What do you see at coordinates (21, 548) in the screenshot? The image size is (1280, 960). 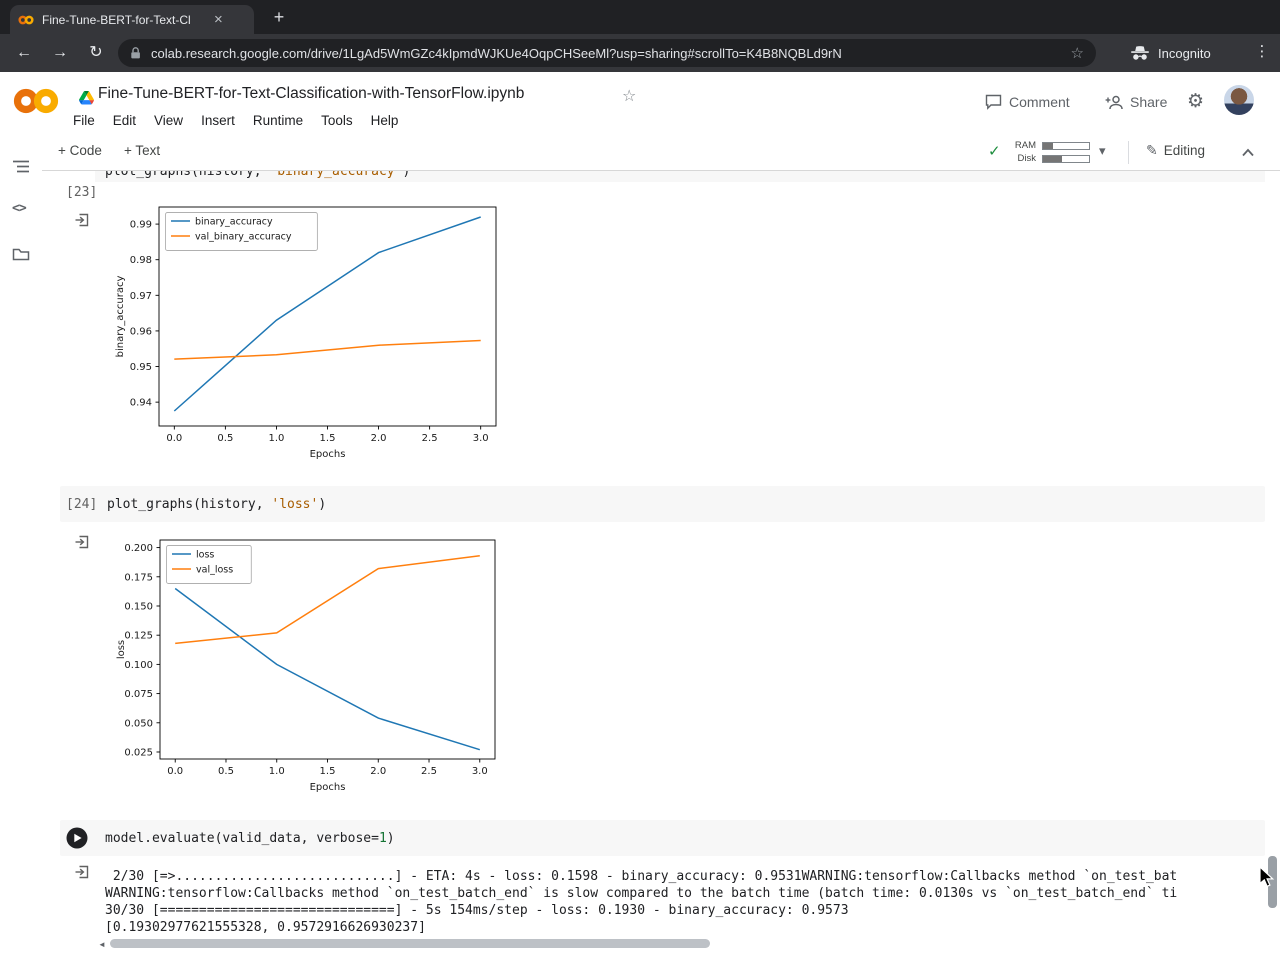 I see `left-sidebar: <>` at bounding box center [21, 548].